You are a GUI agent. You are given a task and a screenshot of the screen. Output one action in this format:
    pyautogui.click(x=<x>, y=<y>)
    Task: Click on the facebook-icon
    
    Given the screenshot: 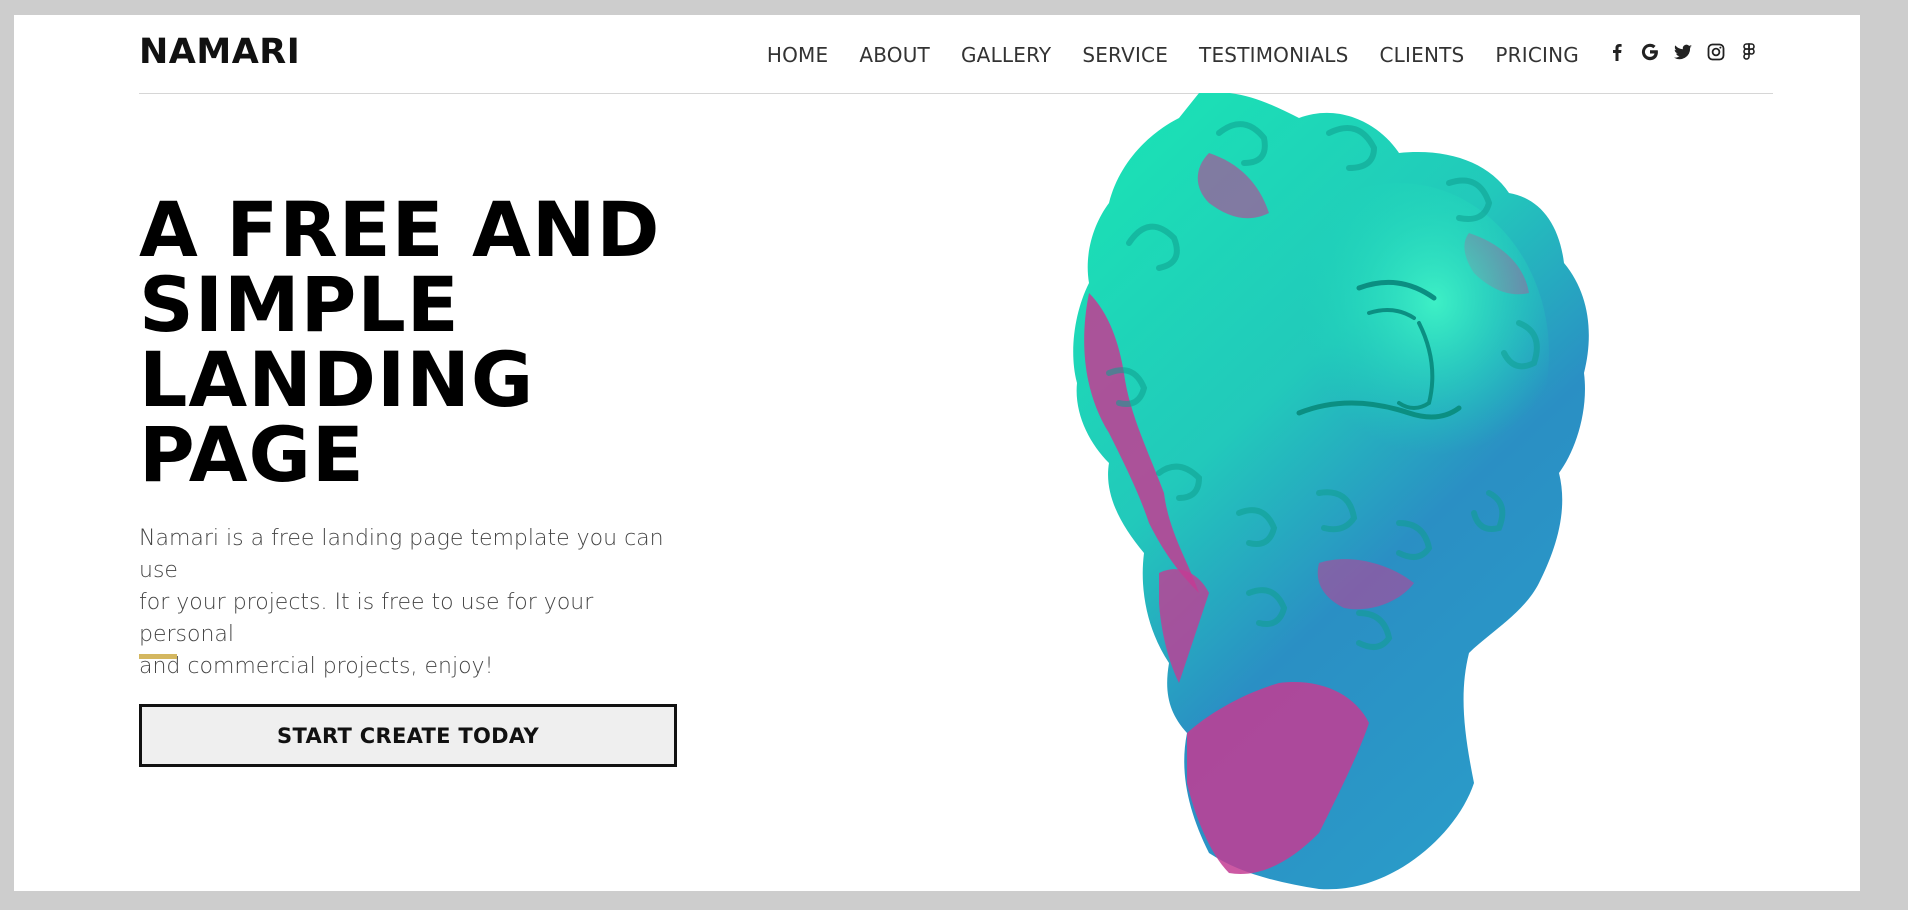 What is the action you would take?
    pyautogui.click(x=1616, y=52)
    